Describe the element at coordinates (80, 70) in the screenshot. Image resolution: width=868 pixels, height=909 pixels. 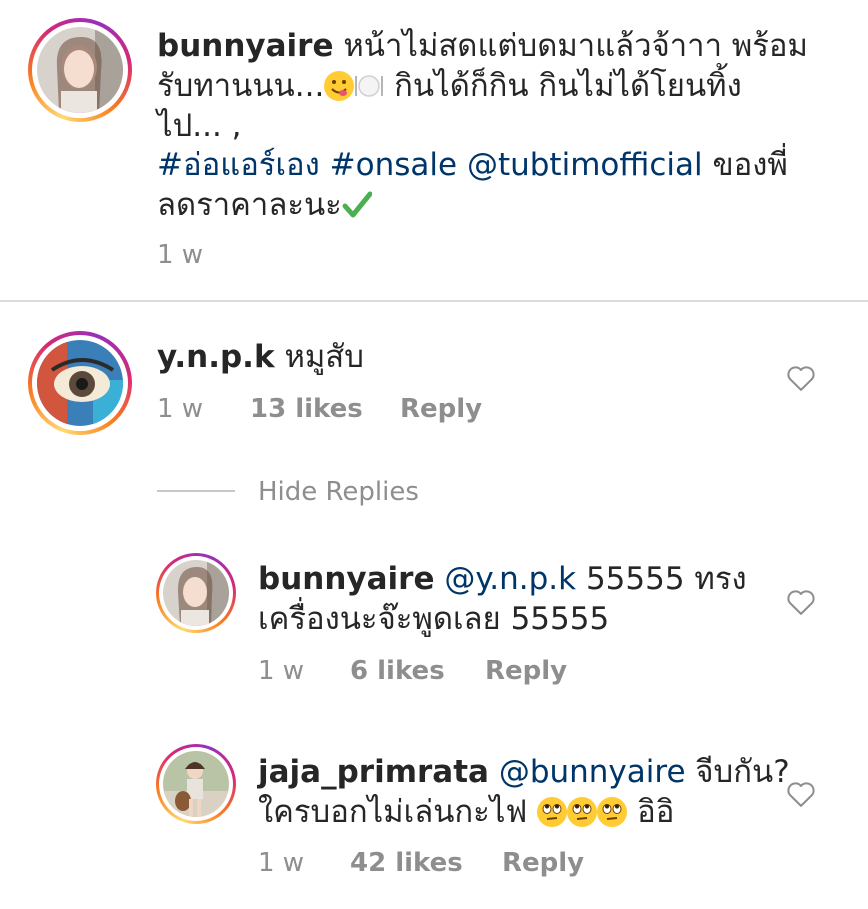
I see `caption-avatar` at that location.